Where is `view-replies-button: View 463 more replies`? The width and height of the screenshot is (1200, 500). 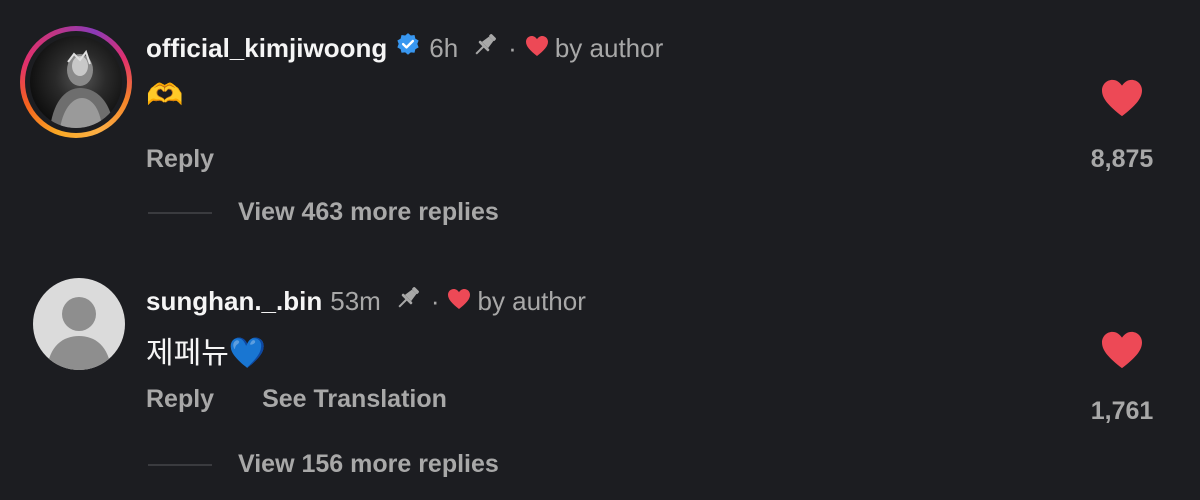
view-replies-button: View 463 more replies is located at coordinates (323, 212).